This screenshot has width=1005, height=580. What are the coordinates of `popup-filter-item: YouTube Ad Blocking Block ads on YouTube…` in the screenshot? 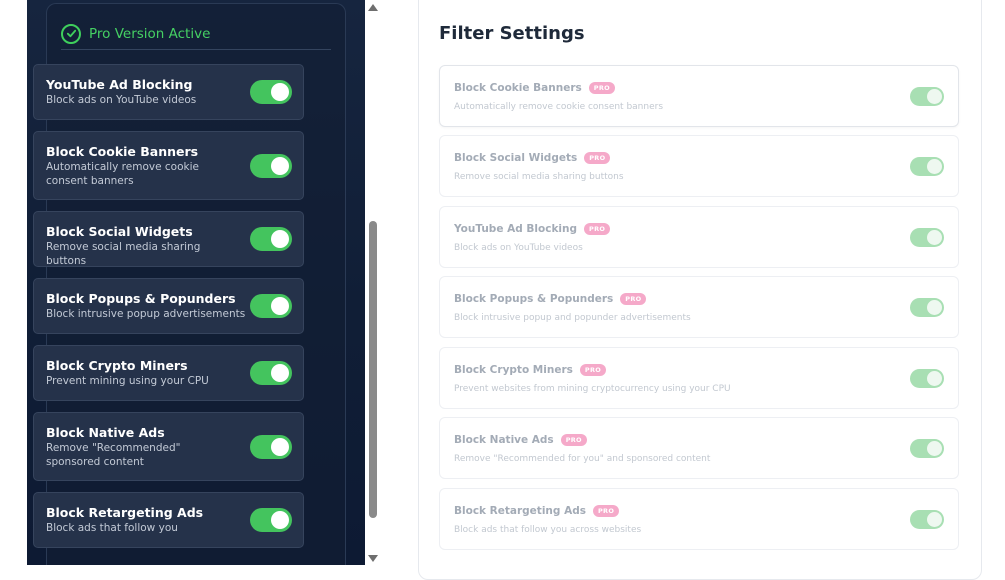 It's located at (168, 92).